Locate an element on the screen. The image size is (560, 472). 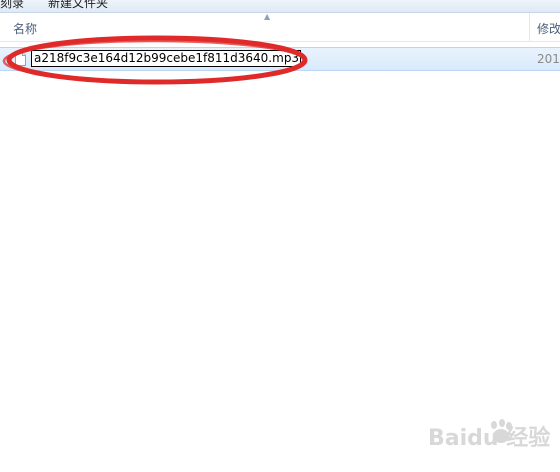
toolbar: 刻录 新建文件夹 is located at coordinates (280, 6).